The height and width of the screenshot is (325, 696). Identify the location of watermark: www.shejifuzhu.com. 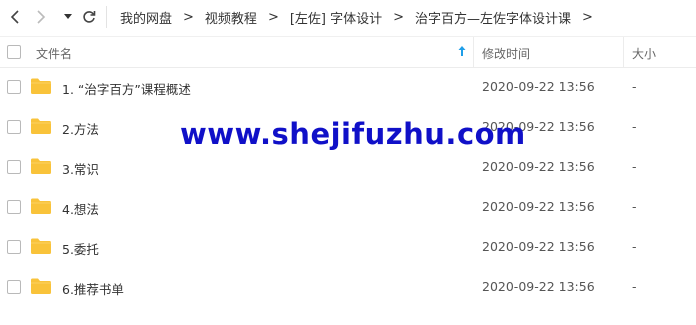
(353, 134).